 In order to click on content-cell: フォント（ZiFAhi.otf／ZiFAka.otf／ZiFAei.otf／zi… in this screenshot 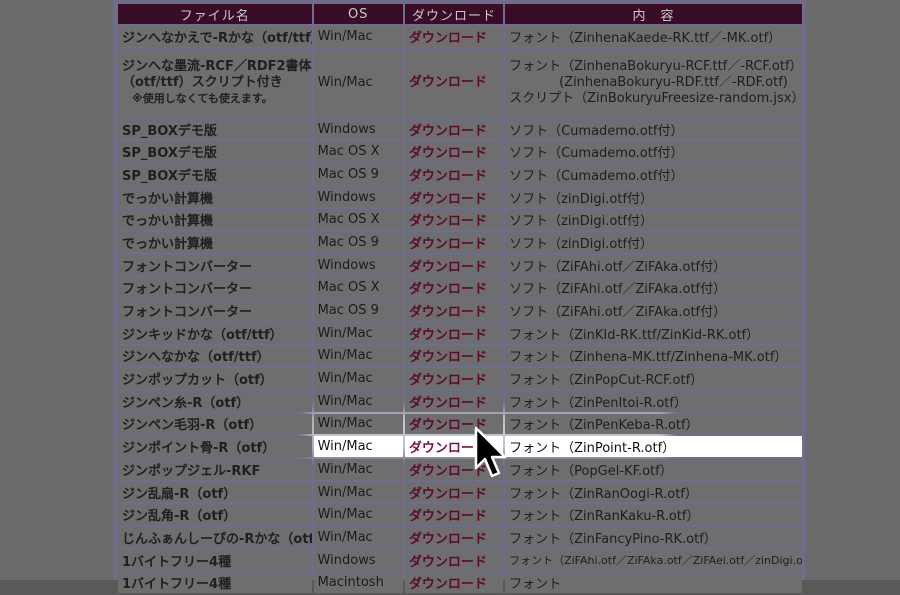, I will do `click(653, 560)`.